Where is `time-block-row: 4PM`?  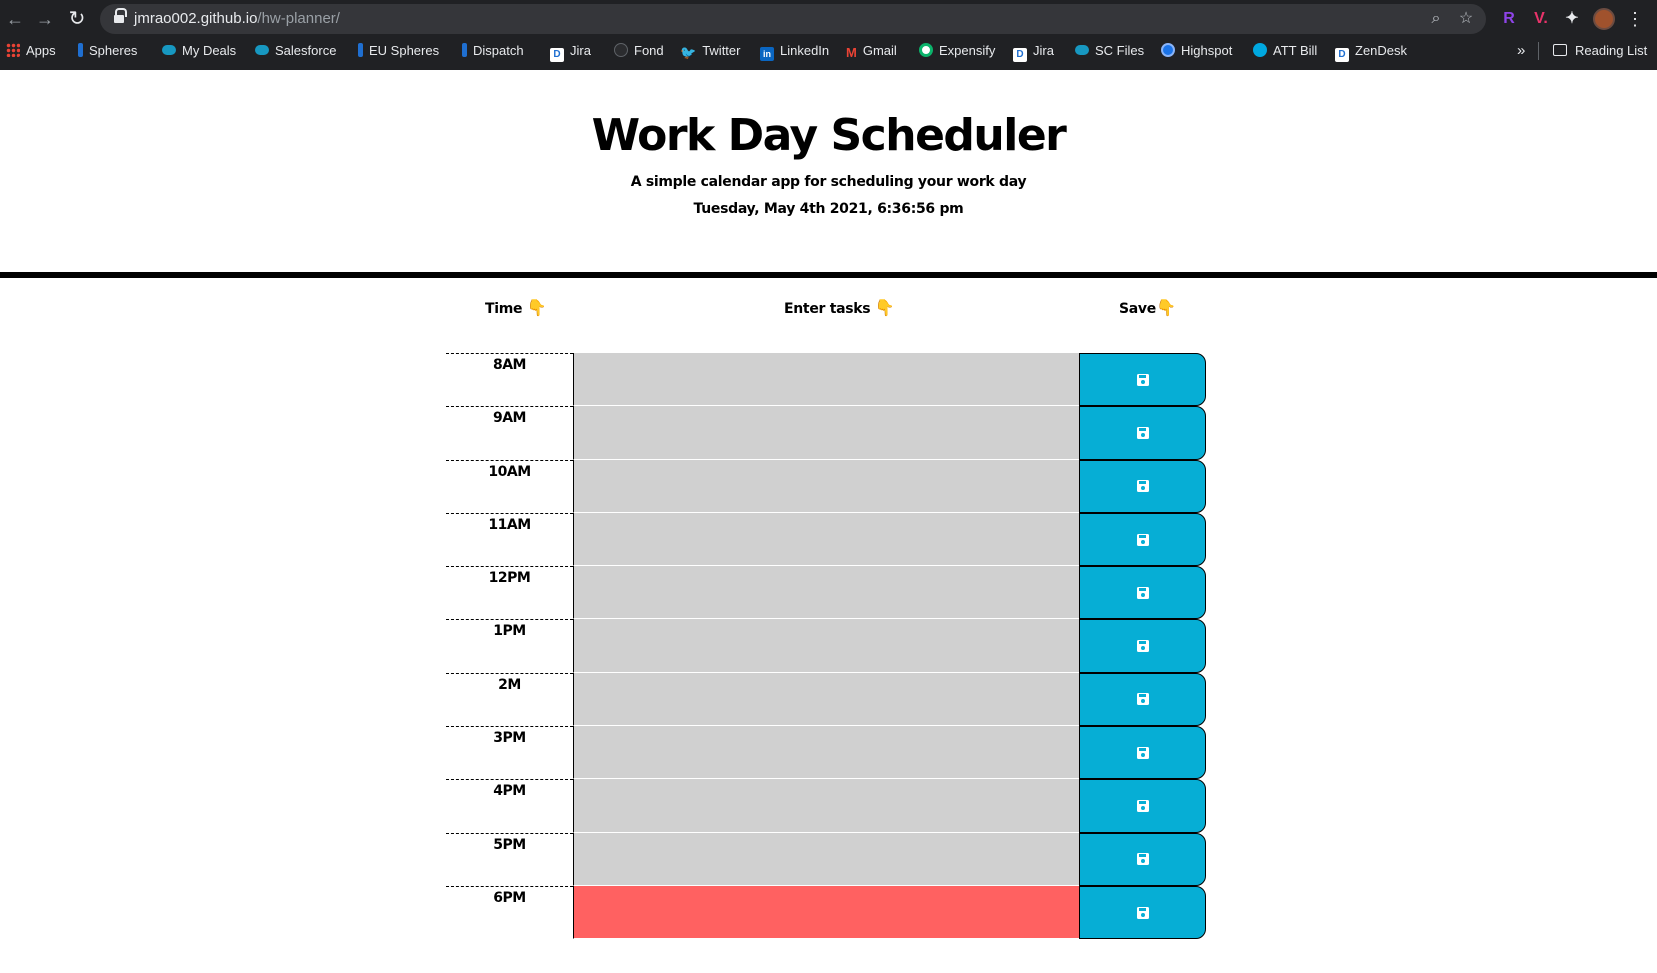 time-block-row: 4PM is located at coordinates (826, 806).